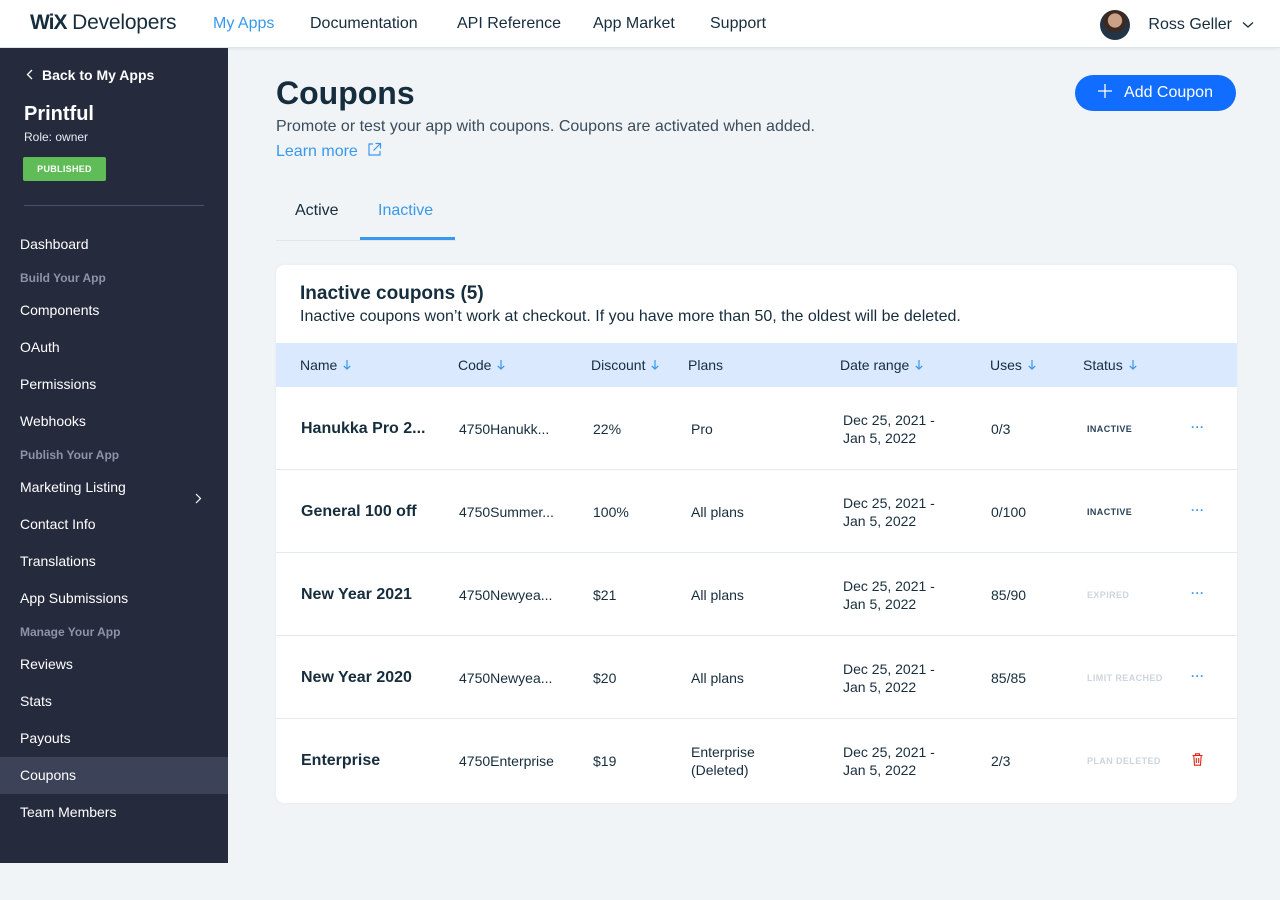 The width and height of the screenshot is (1280, 900). Describe the element at coordinates (607, 429) in the screenshot. I see `coupon-discount: 22%` at that location.